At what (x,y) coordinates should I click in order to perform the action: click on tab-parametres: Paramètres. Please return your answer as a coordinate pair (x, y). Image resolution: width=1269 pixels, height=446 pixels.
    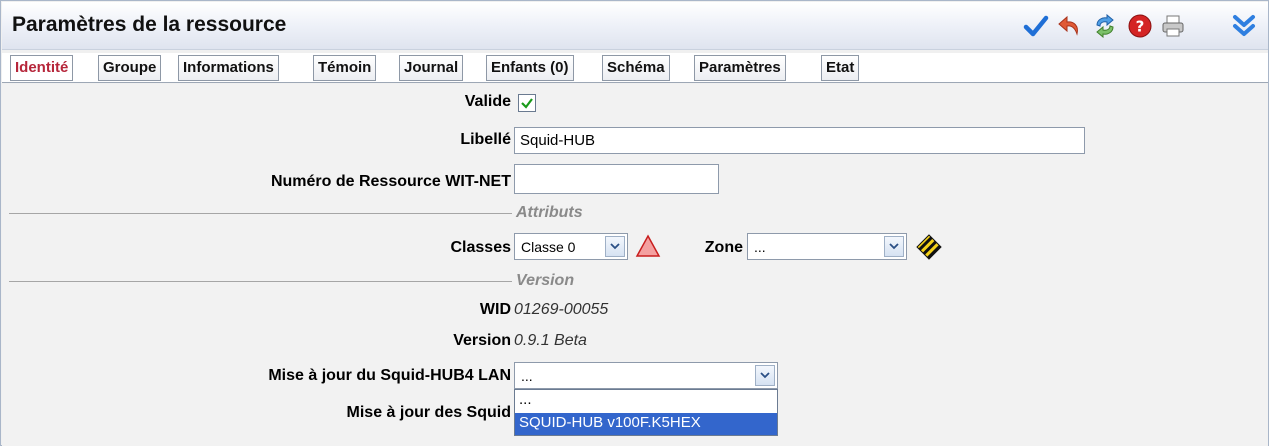
    Looking at the image, I should click on (740, 68).